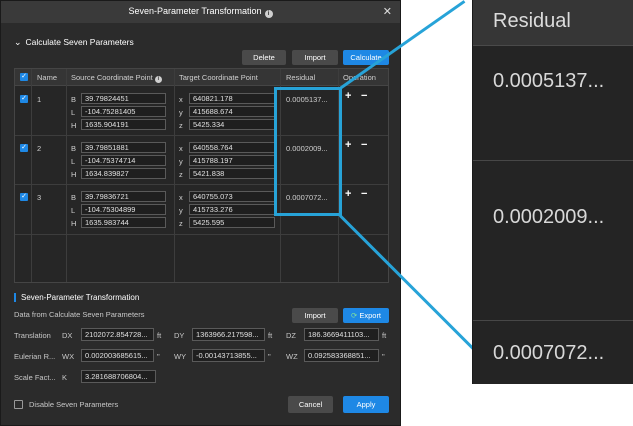  What do you see at coordinates (68, 356) in the screenshot?
I see `wx-label: WX` at bounding box center [68, 356].